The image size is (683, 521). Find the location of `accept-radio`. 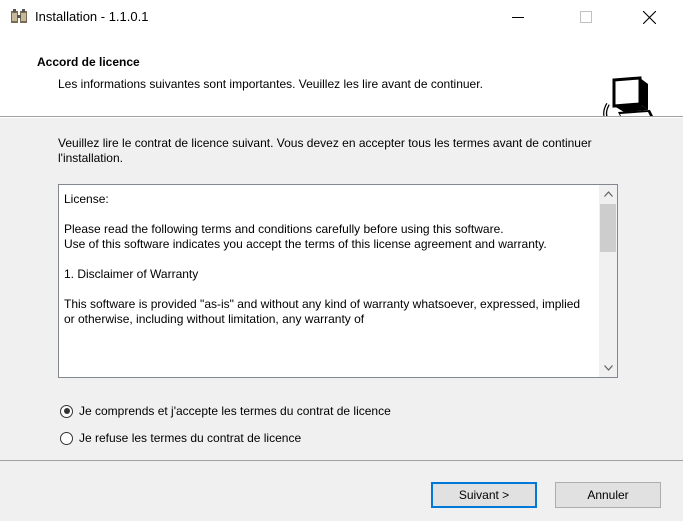

accept-radio is located at coordinates (66, 411).